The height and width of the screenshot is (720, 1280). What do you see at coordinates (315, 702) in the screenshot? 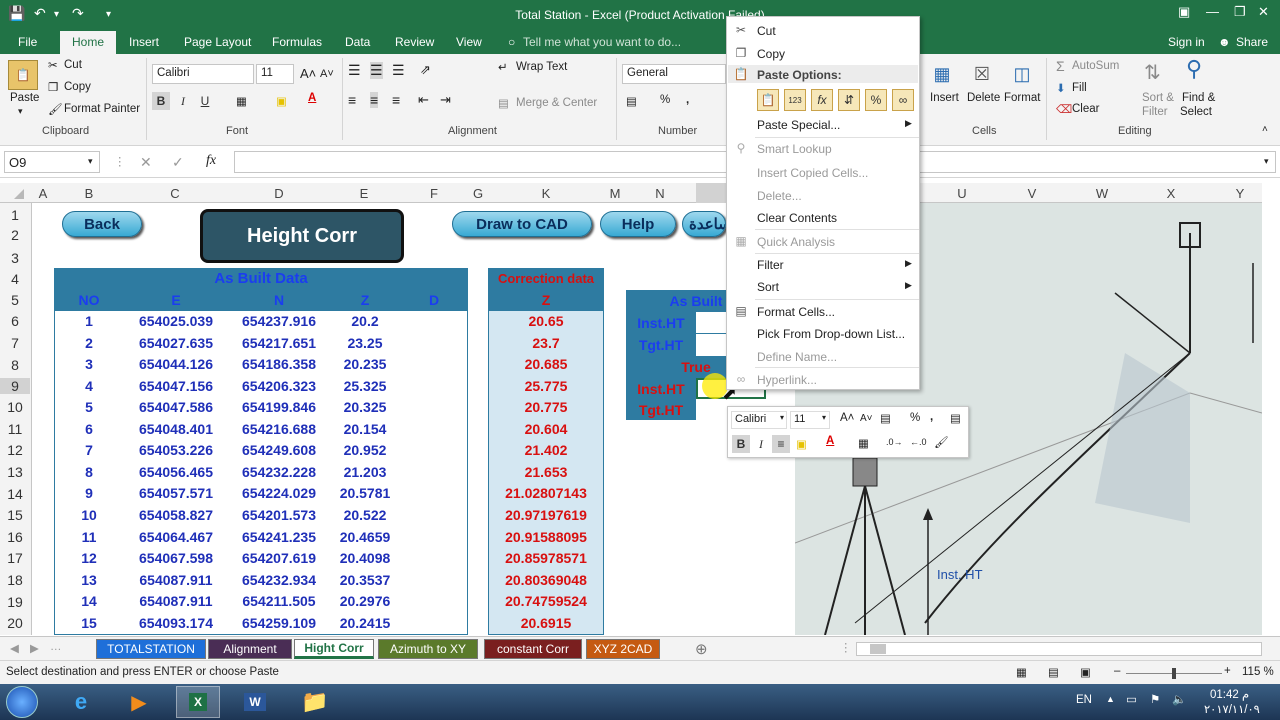
I see `explorer-icon: 📁` at bounding box center [315, 702].